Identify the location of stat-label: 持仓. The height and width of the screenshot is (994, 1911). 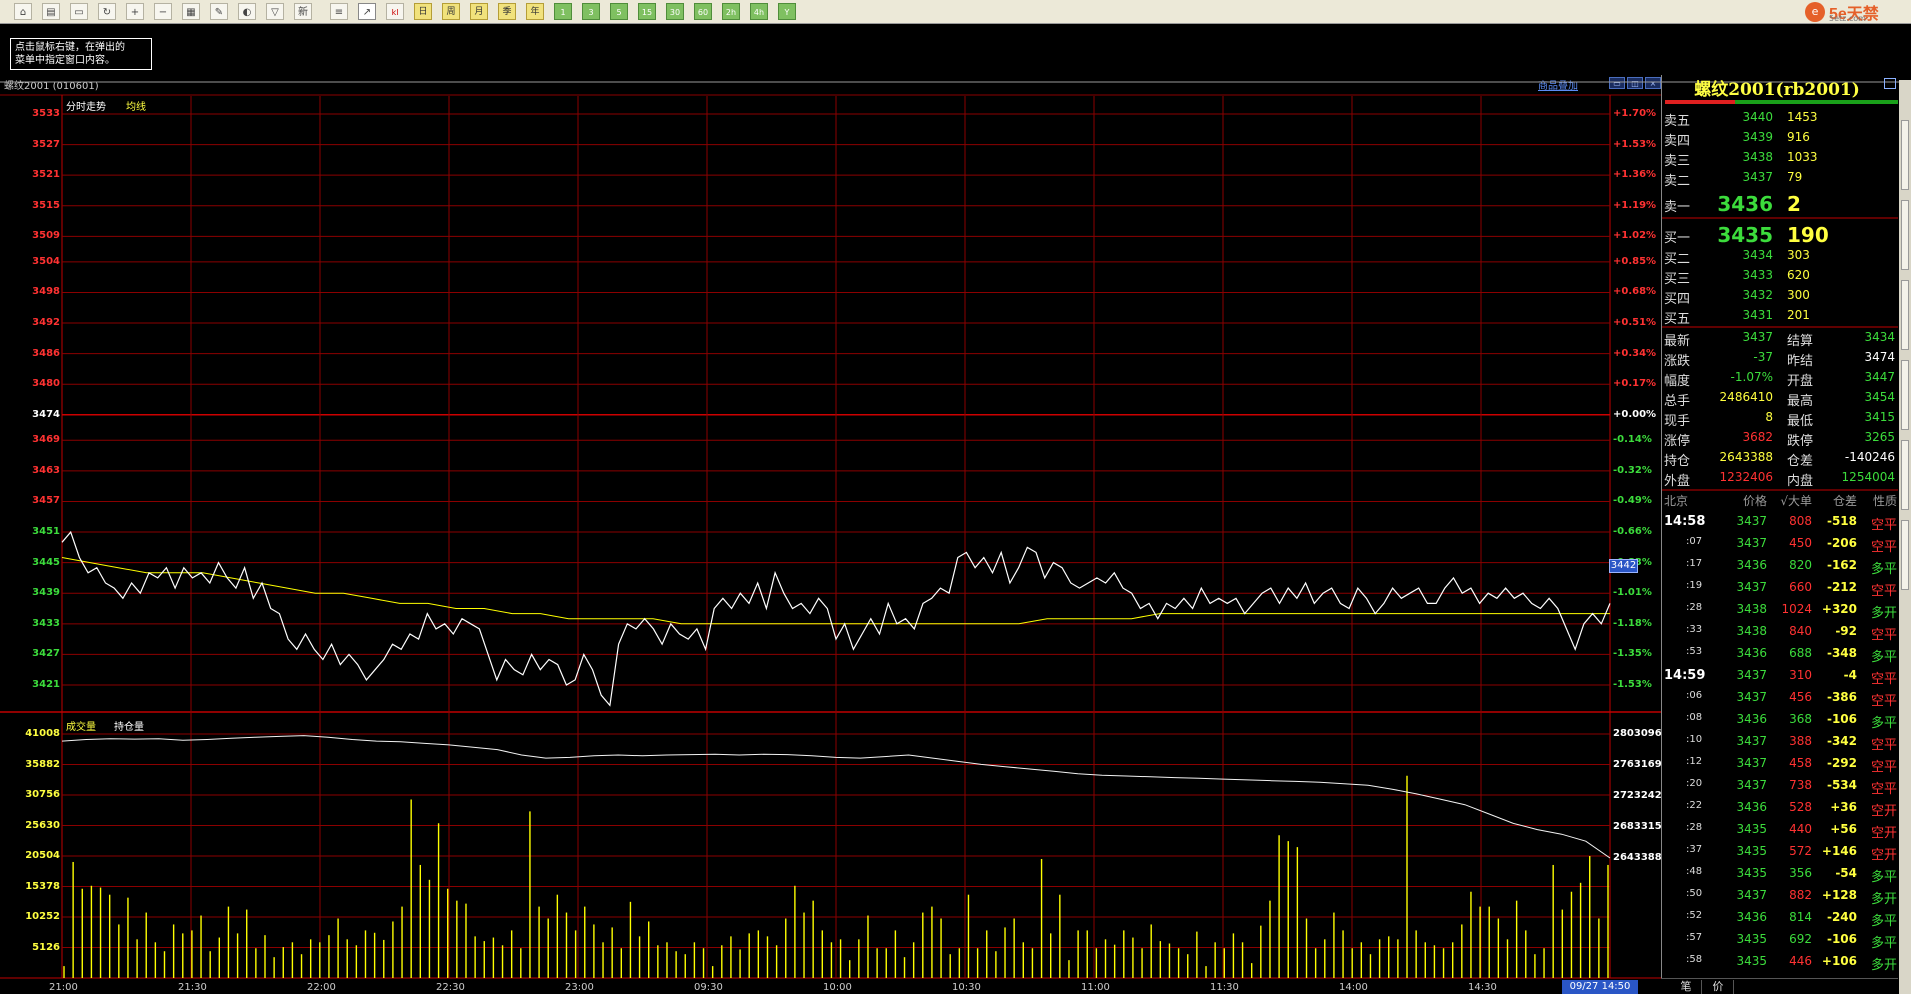
(1677, 461).